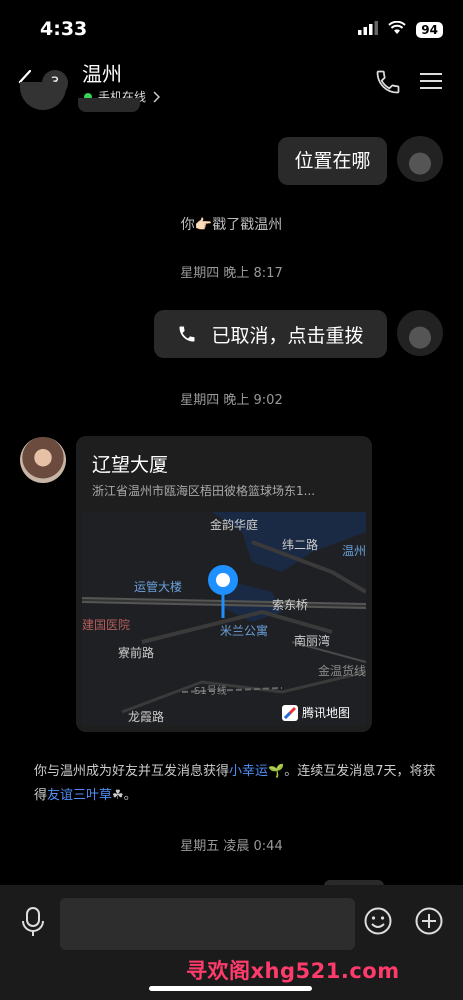 The width and height of the screenshot is (463, 1000). I want to click on avatar, so click(43, 96).